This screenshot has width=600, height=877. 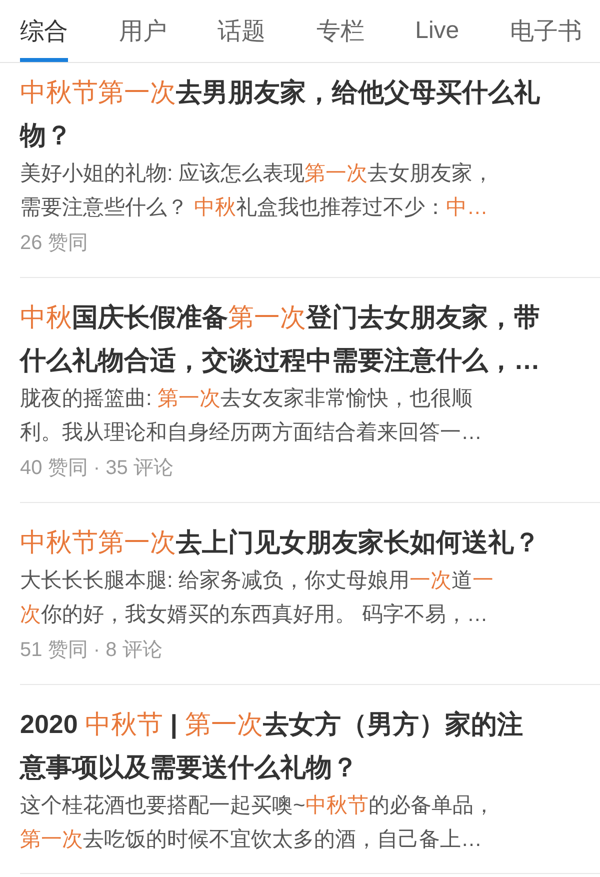 I want to click on tab: 综合, so click(x=44, y=31).